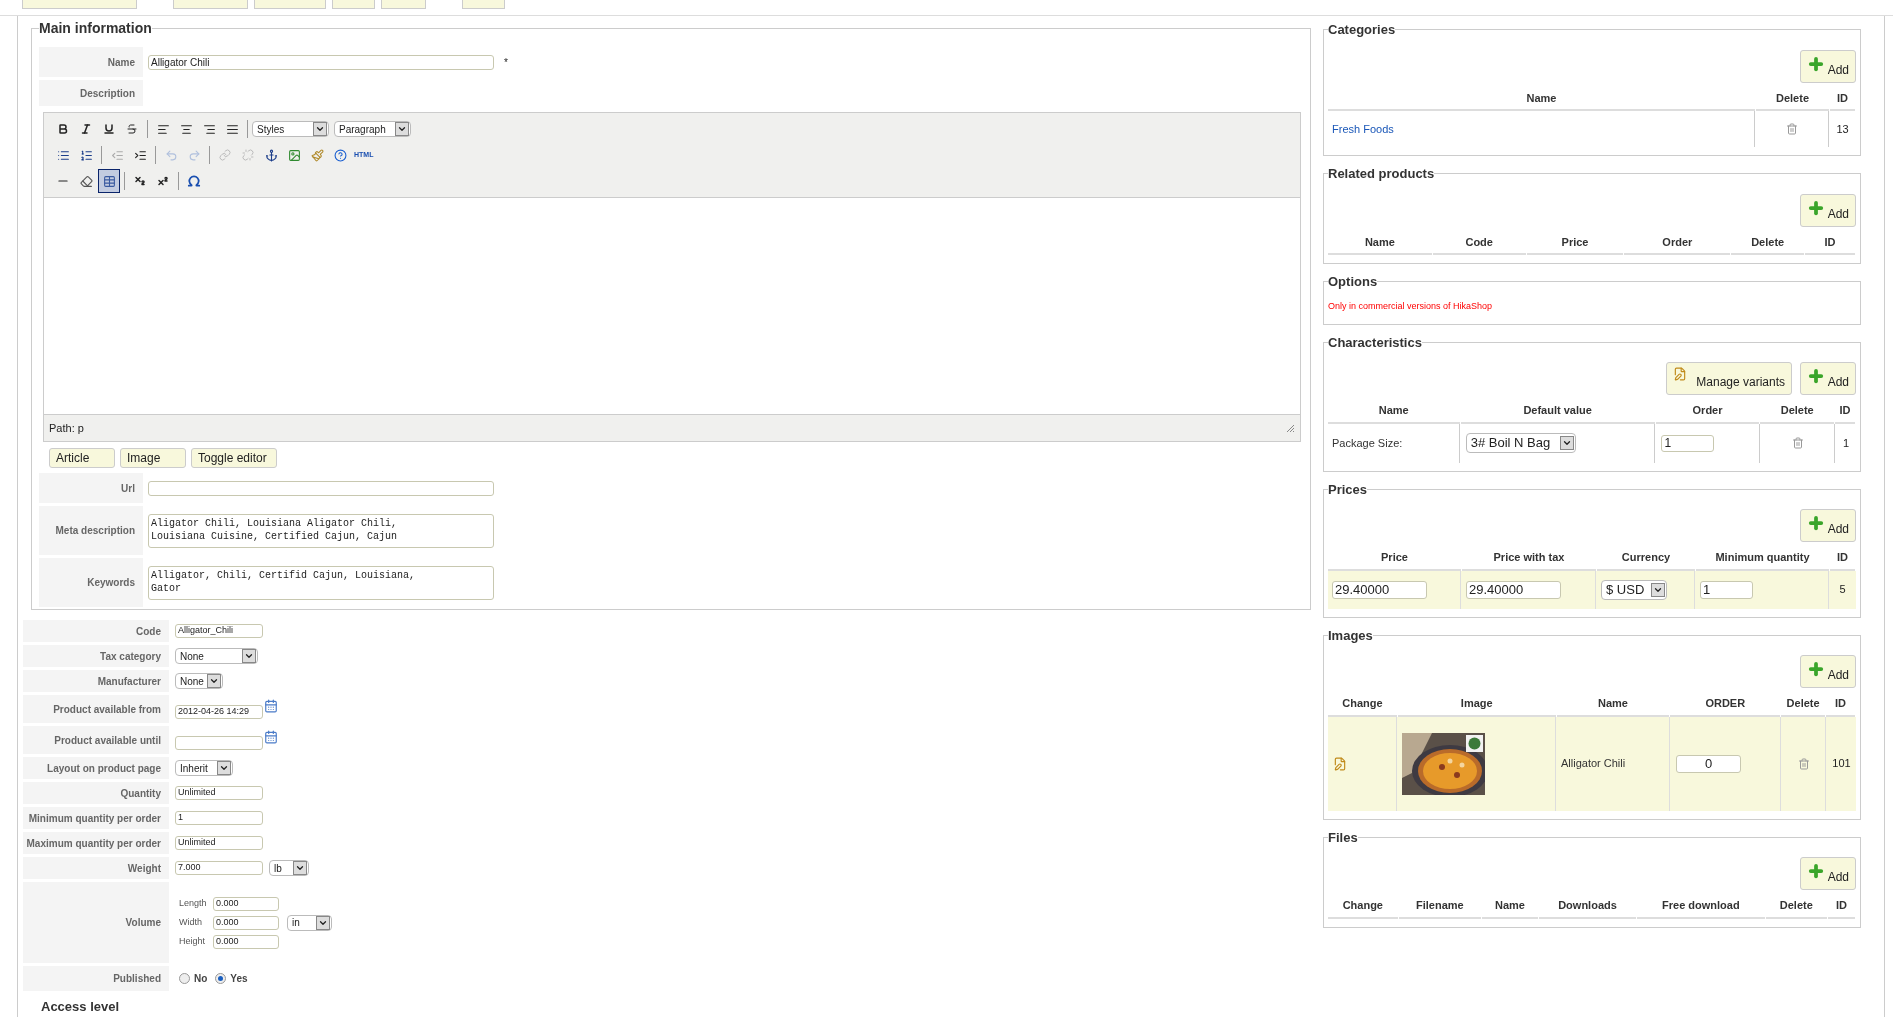 Image resolution: width=1893 pixels, height=1017 pixels. What do you see at coordinates (1708, 763) in the screenshot?
I see `input-field: 0` at bounding box center [1708, 763].